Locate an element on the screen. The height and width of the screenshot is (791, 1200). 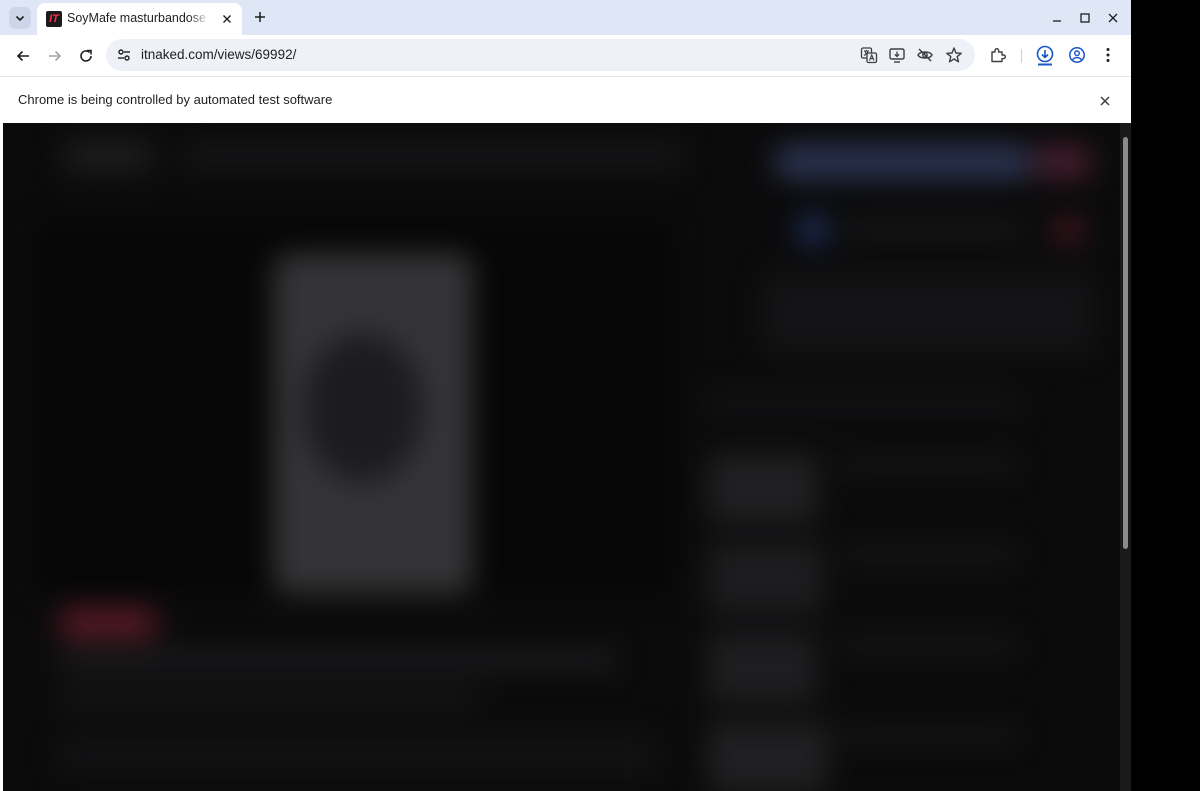
download-icon is located at coordinates (1045, 55).